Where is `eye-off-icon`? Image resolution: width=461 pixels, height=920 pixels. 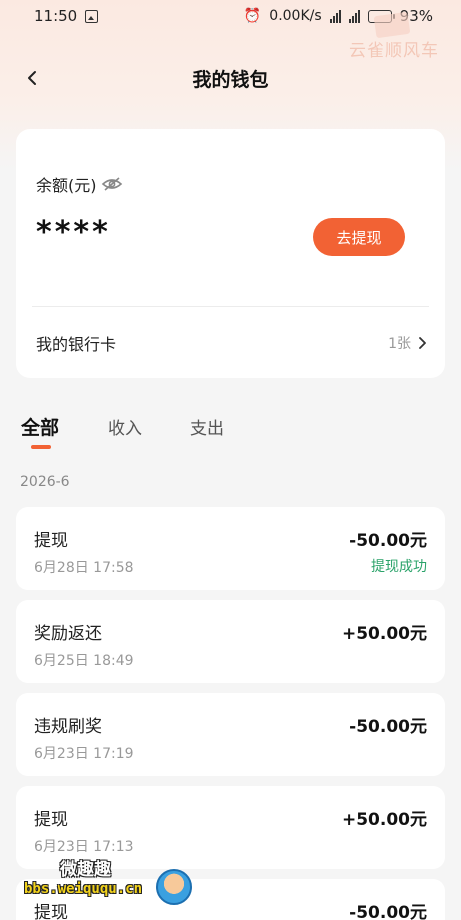 eye-off-icon is located at coordinates (112, 184).